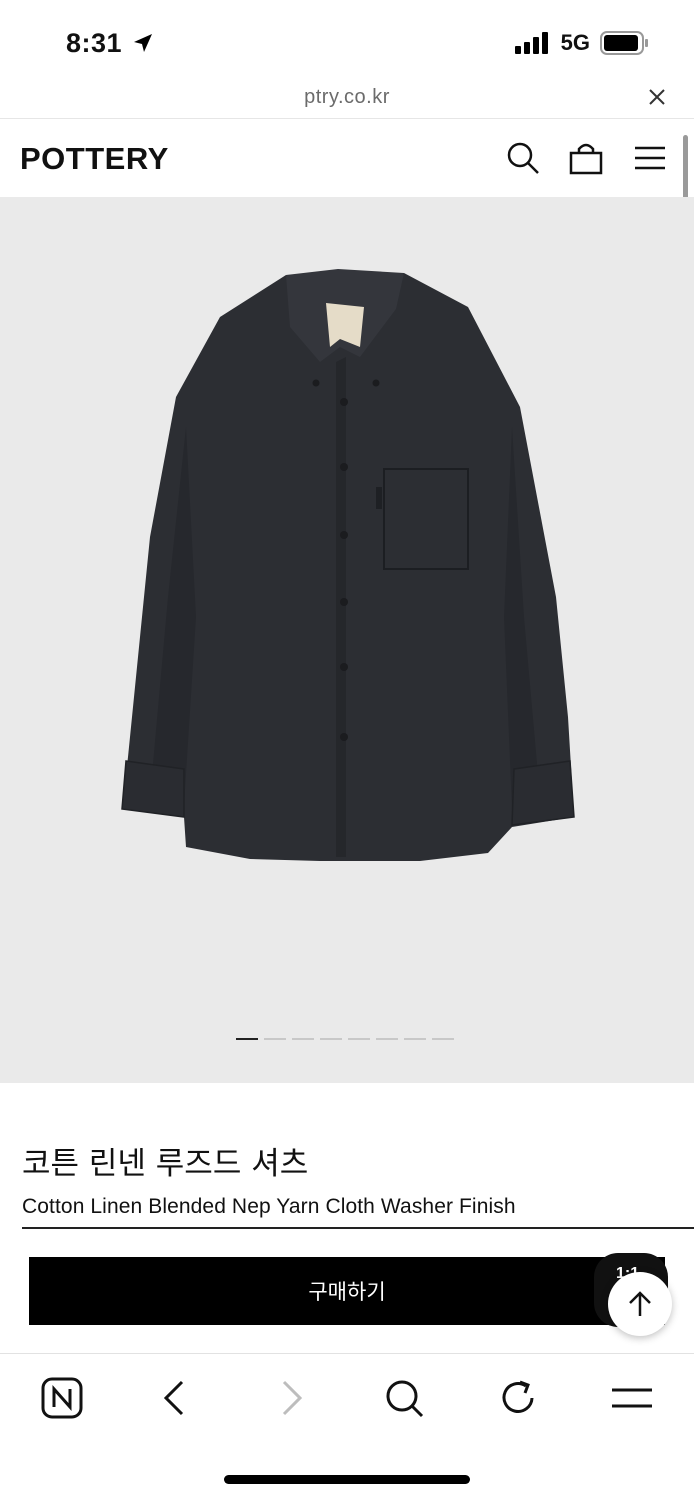 The width and height of the screenshot is (694, 1501). I want to click on shopping-bag-icon, so click(586, 158).